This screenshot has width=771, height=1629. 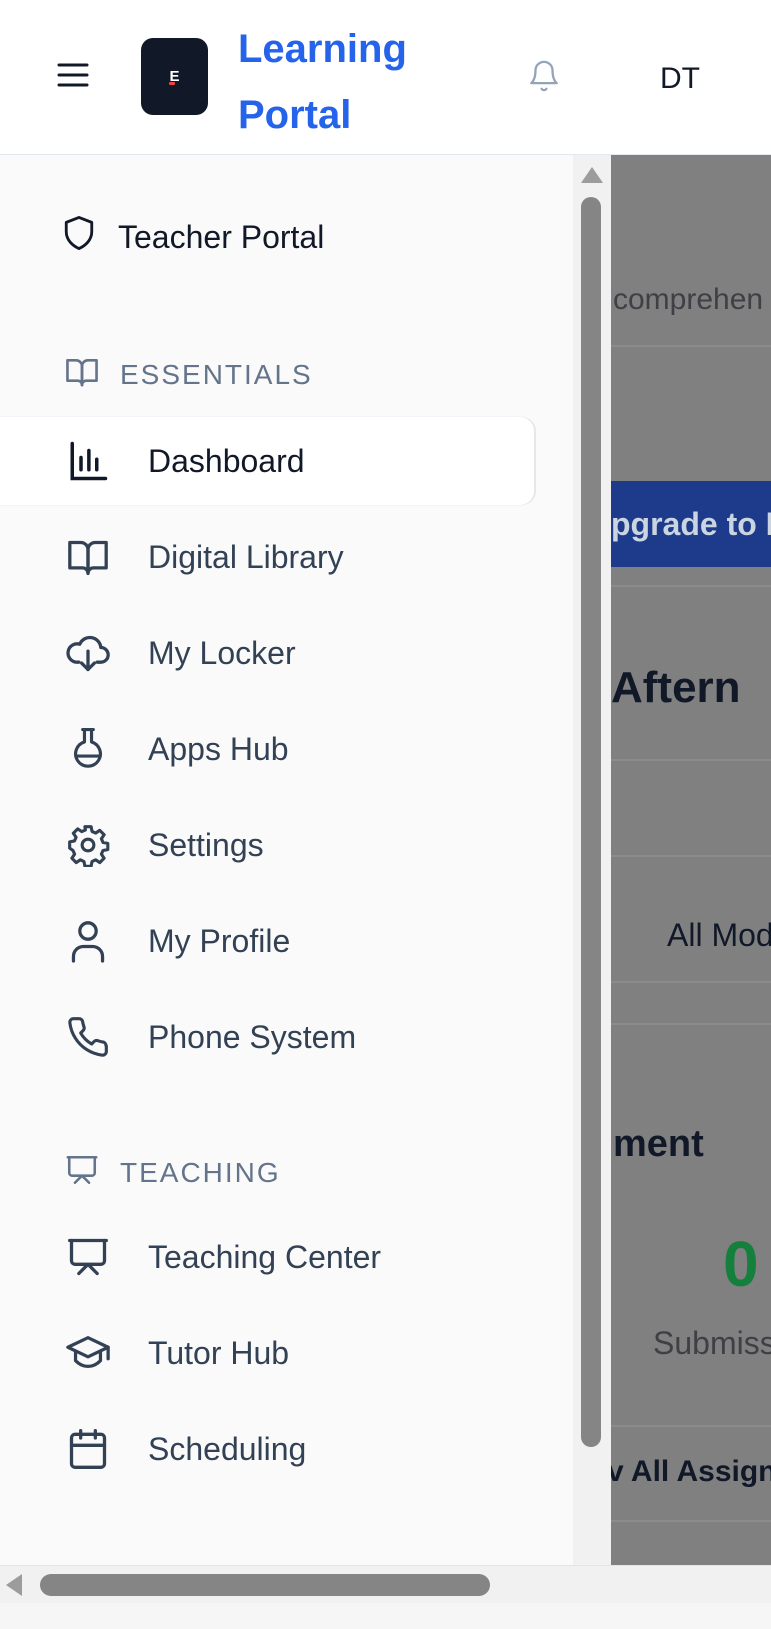 I want to click on bar-chart-icon, so click(x=88, y=461).